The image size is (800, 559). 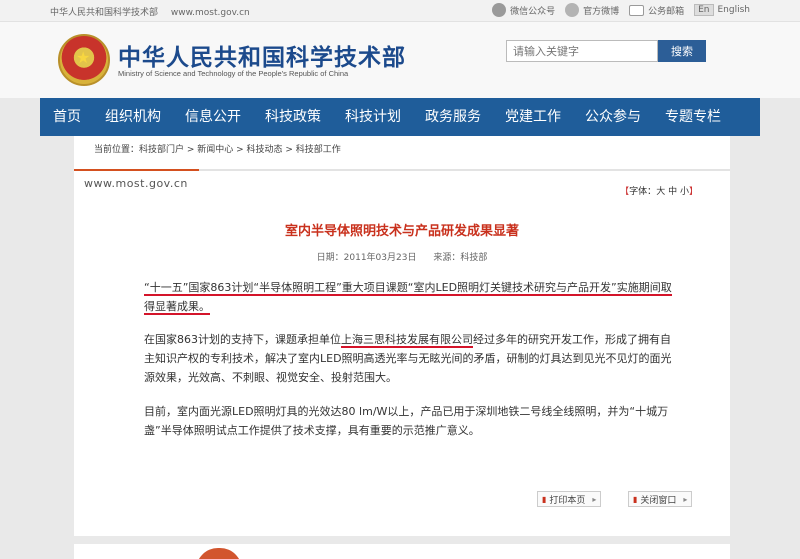 I want to click on topbar-right: 微信公众号 官方微博 公务邮箱 En English, so click(x=621, y=10).